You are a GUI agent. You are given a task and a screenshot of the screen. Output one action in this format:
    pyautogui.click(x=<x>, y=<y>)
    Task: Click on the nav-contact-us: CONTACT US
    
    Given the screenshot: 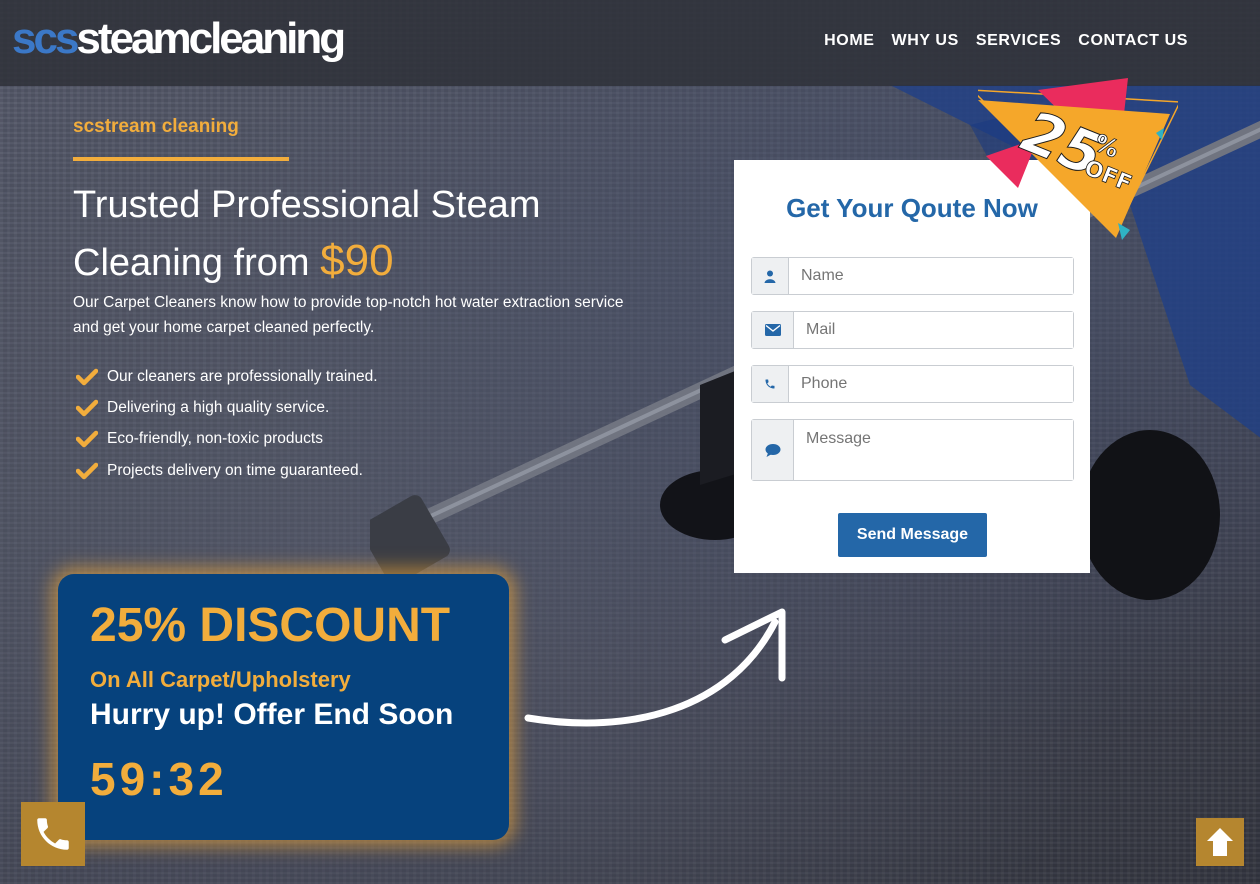 What is the action you would take?
    pyautogui.click(x=1133, y=41)
    